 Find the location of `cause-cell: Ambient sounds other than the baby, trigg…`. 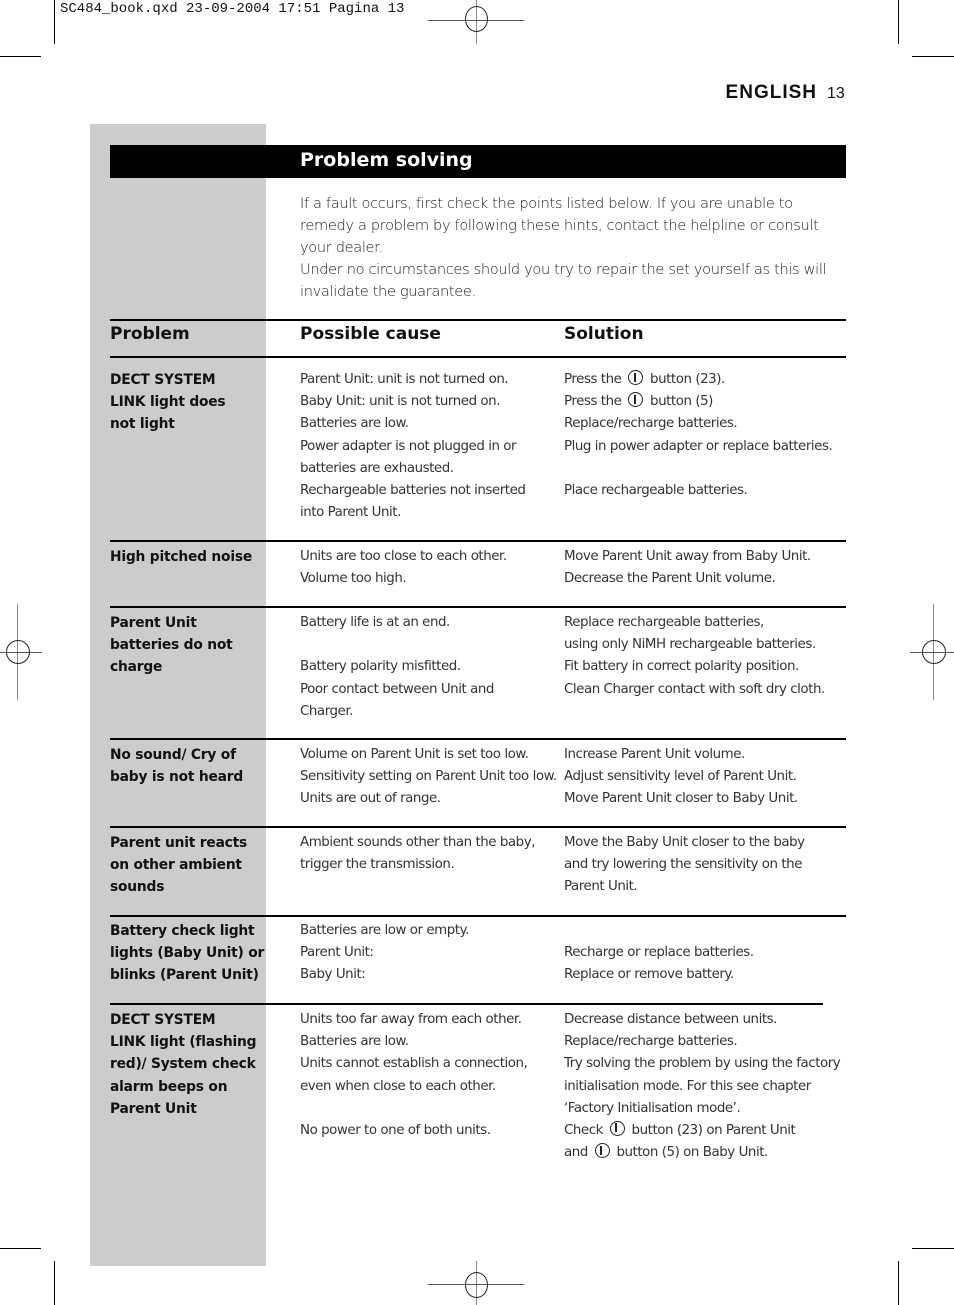

cause-cell: Ambient sounds other than the baby, trigg… is located at coordinates (417, 865).